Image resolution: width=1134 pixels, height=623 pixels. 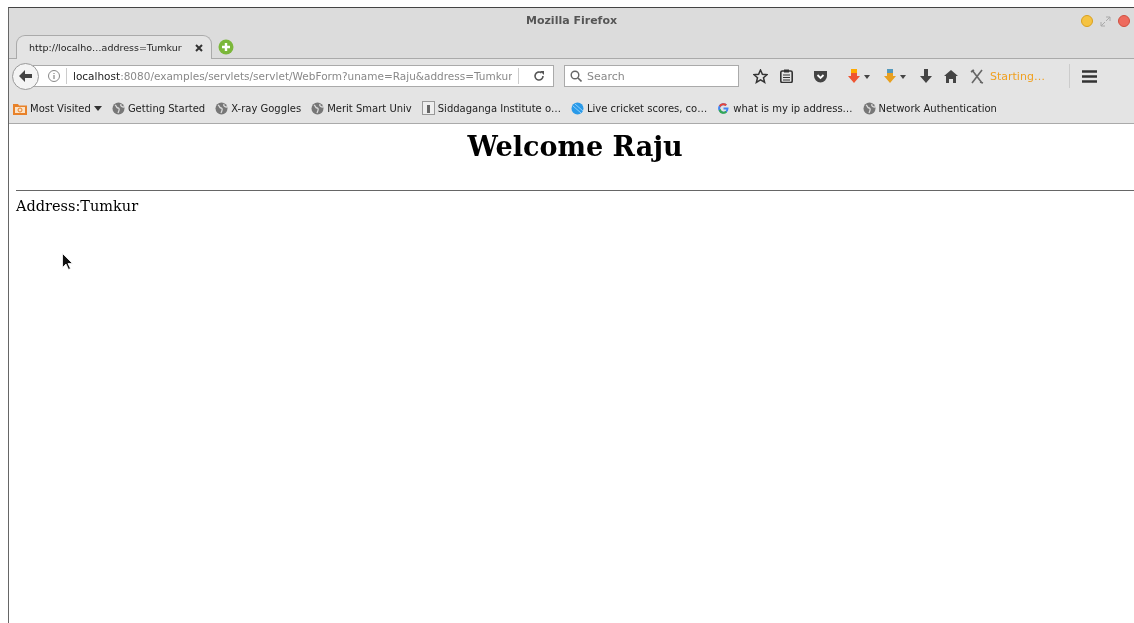 I want to click on browser-tab: http://localho…address=Tumkur, so click(x=114, y=47).